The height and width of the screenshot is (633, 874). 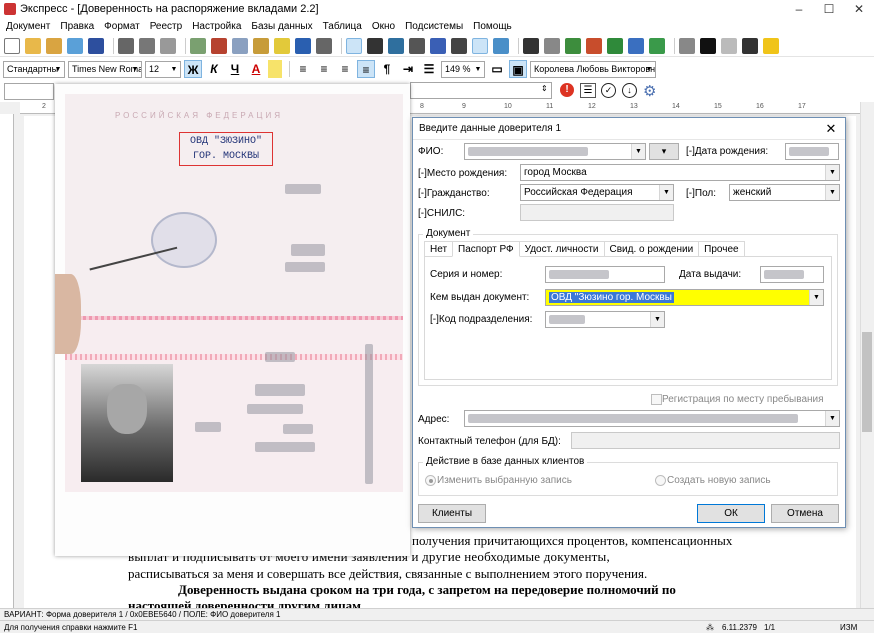 I want to click on table-icon, so click(x=657, y=45).